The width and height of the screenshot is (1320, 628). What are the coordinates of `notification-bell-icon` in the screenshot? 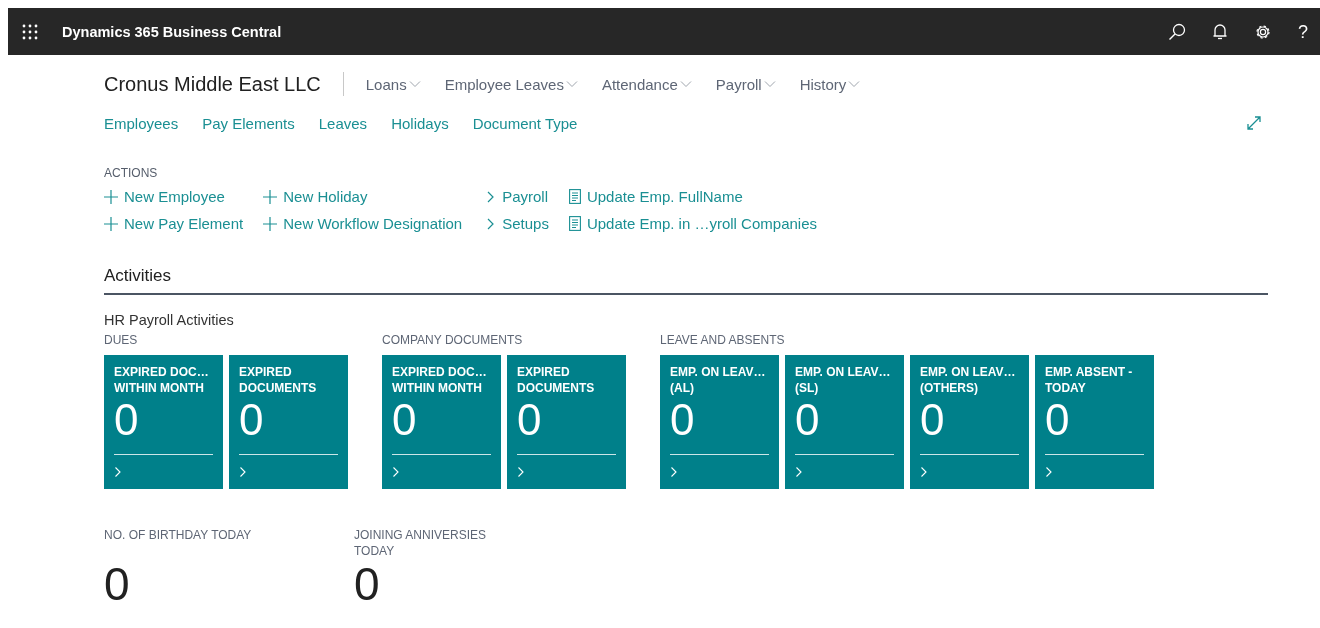 It's located at (1220, 31).